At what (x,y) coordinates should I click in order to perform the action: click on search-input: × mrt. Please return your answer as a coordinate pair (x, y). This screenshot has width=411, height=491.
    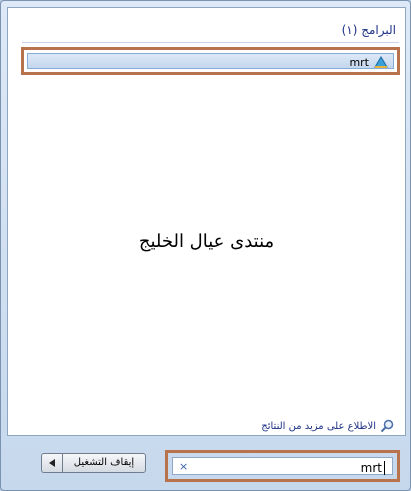
    Looking at the image, I should click on (282, 466).